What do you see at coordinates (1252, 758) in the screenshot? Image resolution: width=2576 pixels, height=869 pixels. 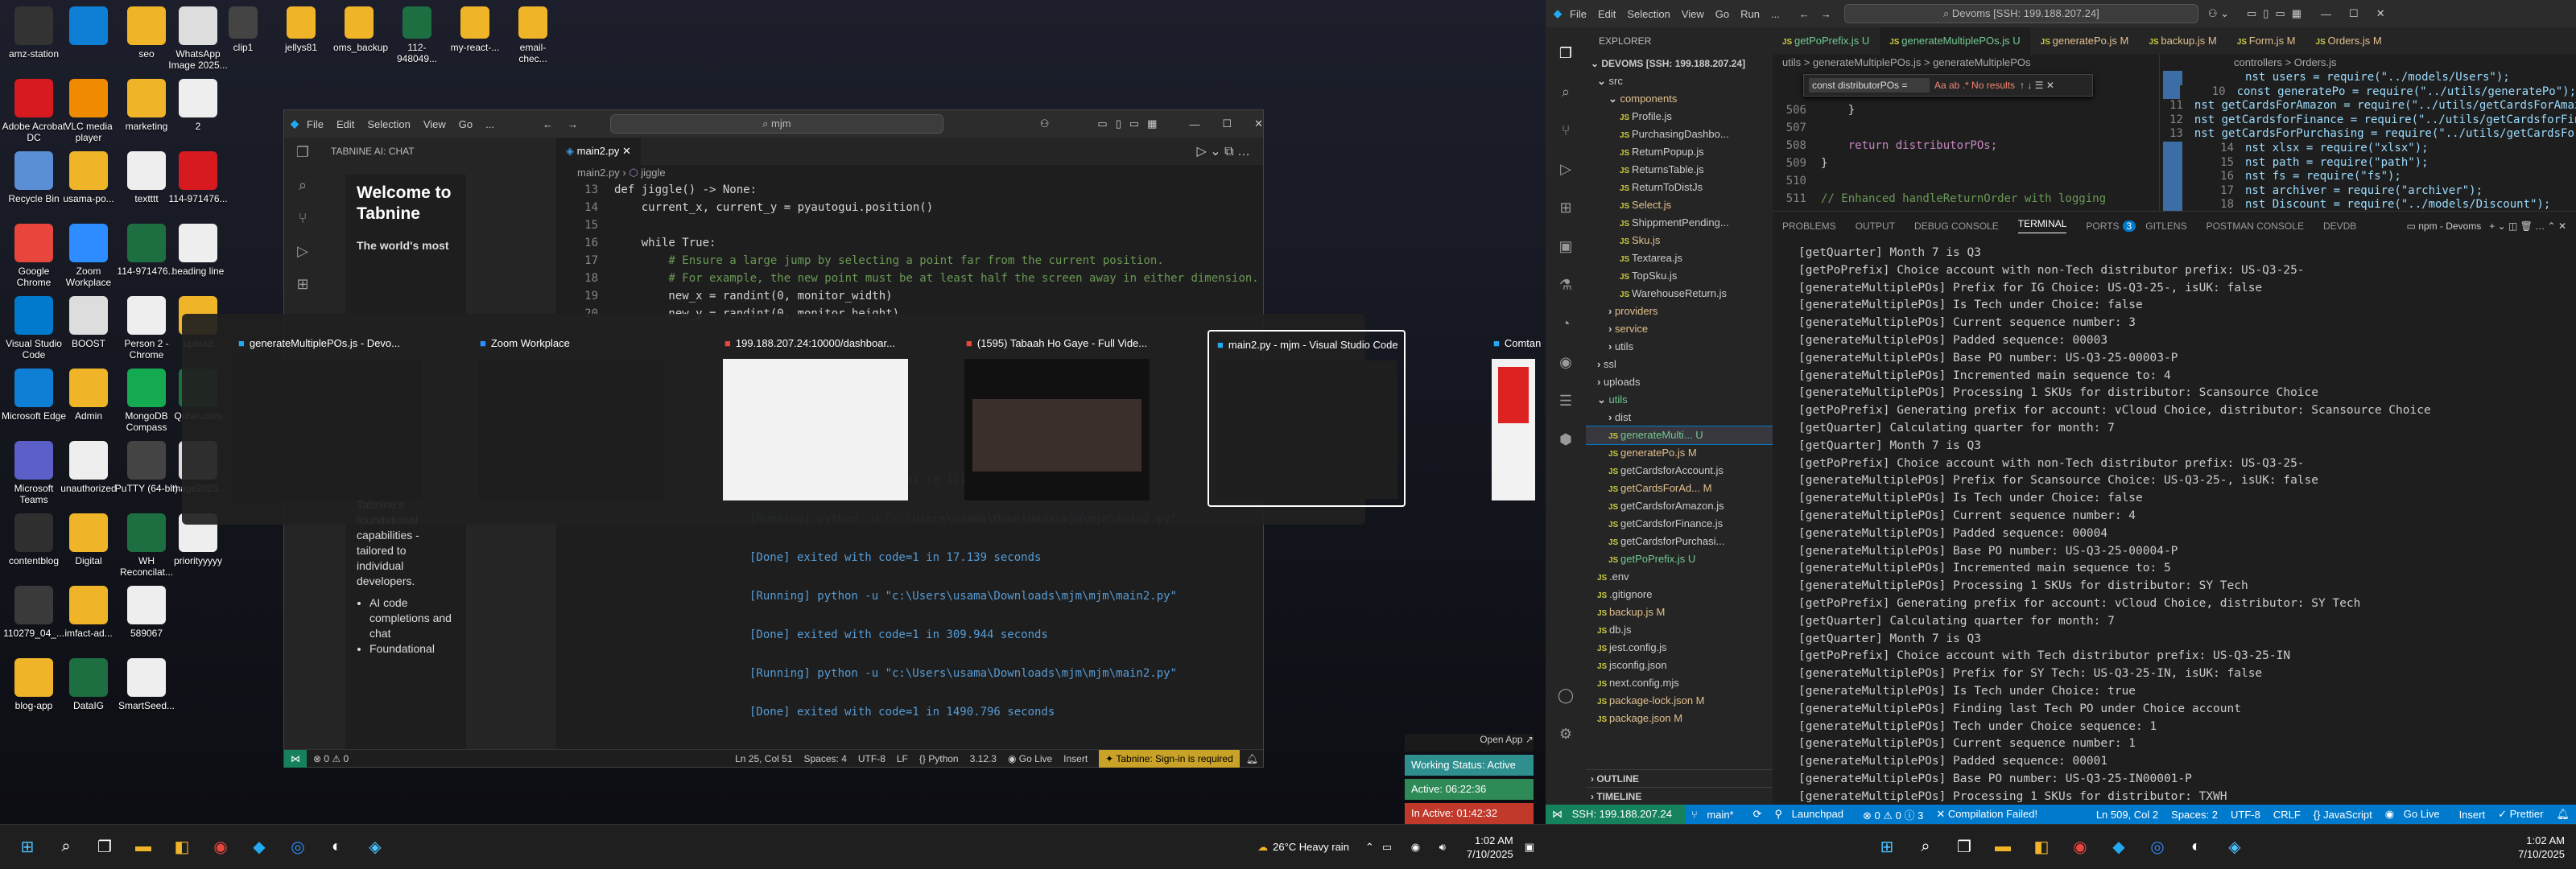 I see `bell-icon: 🔔︎` at bounding box center [1252, 758].